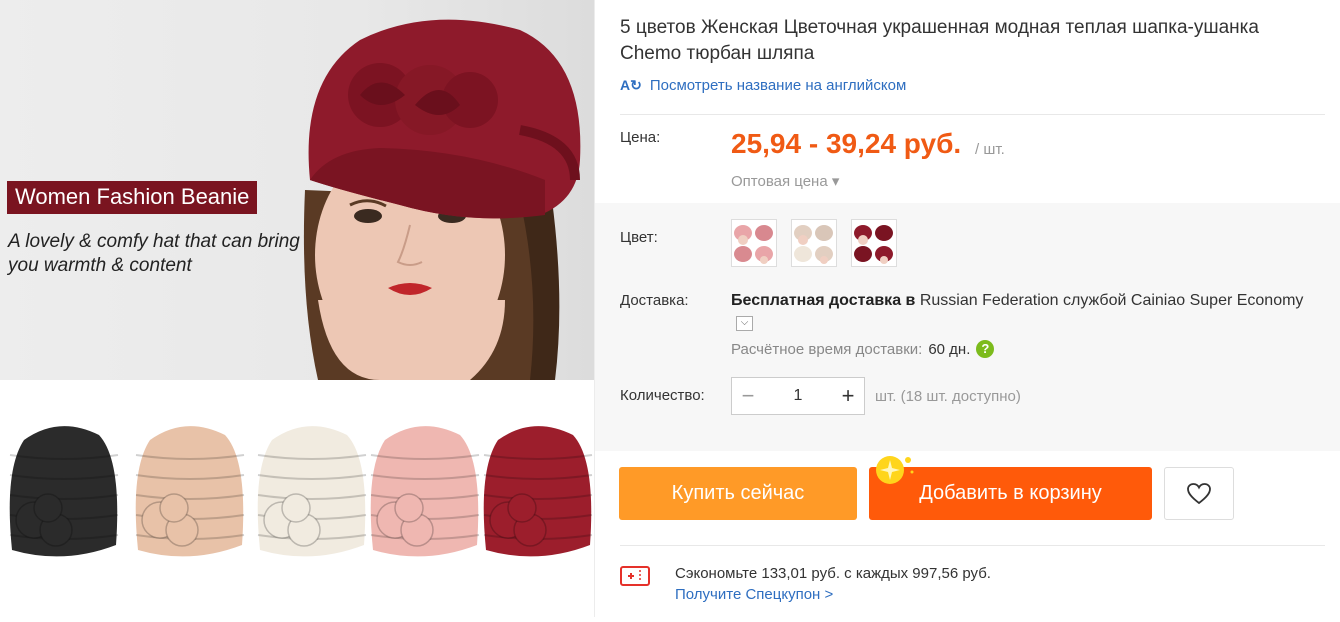 This screenshot has width=1340, height=622. I want to click on color-swatch-pink, so click(754, 243).